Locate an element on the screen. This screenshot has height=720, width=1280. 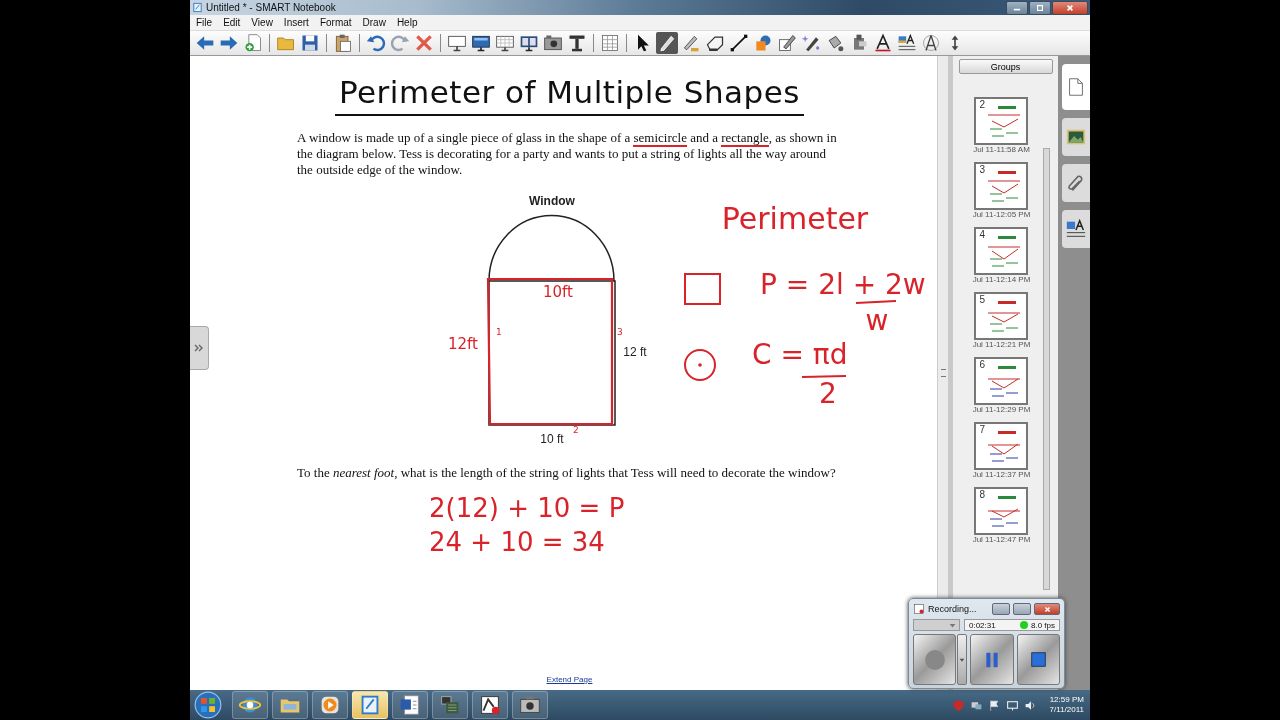
menu-item: View is located at coordinates (262, 22).